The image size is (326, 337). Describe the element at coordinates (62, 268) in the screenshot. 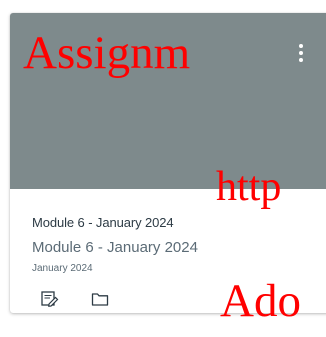

I see `course-card-term: January 2024` at that location.